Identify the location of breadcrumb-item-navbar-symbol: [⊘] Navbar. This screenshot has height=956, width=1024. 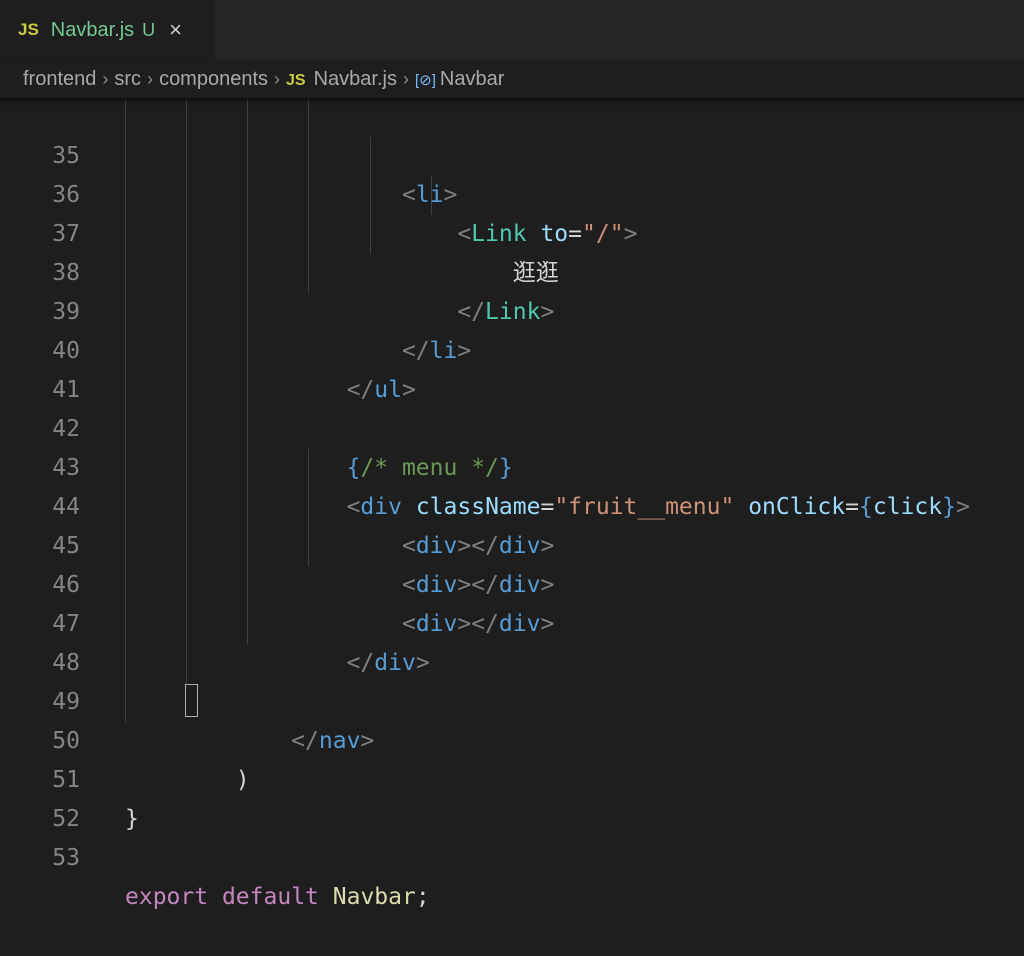
(459, 79).